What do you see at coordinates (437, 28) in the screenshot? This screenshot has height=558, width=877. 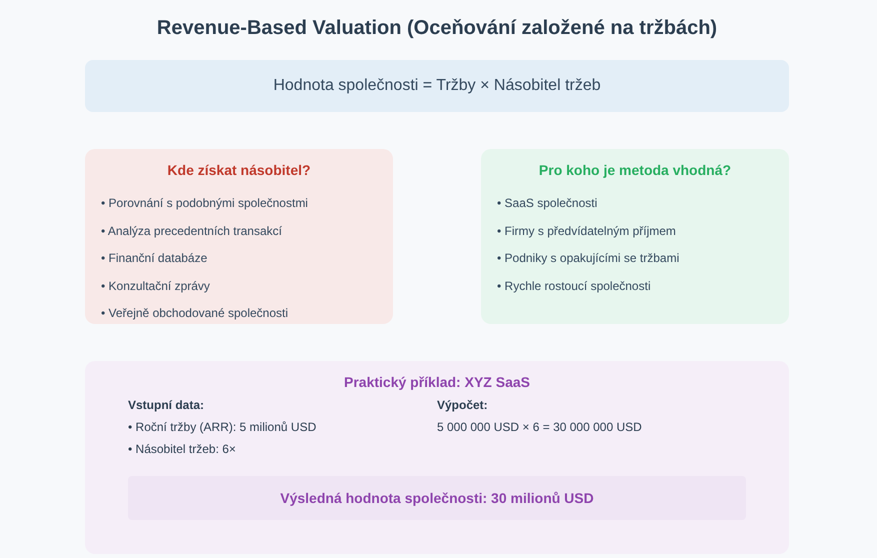 I see `page-title: Revenue-Based Valuation (Oceňování založené na tržbách)` at bounding box center [437, 28].